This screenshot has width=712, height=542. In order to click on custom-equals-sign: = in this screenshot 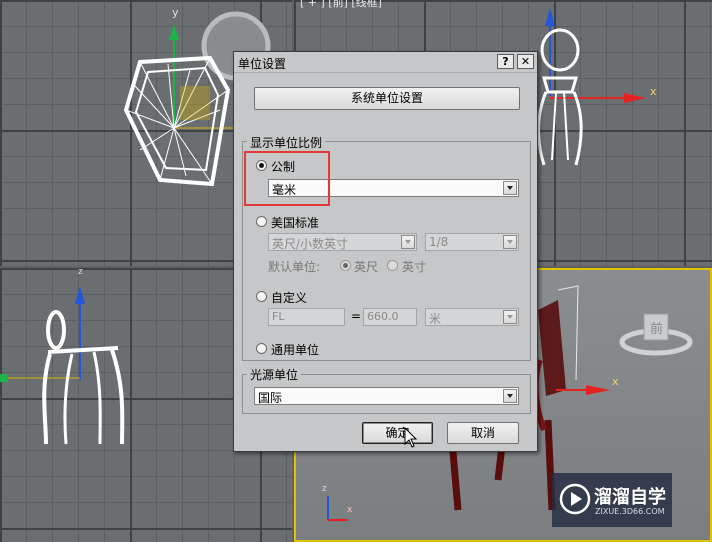, I will do `click(356, 316)`.